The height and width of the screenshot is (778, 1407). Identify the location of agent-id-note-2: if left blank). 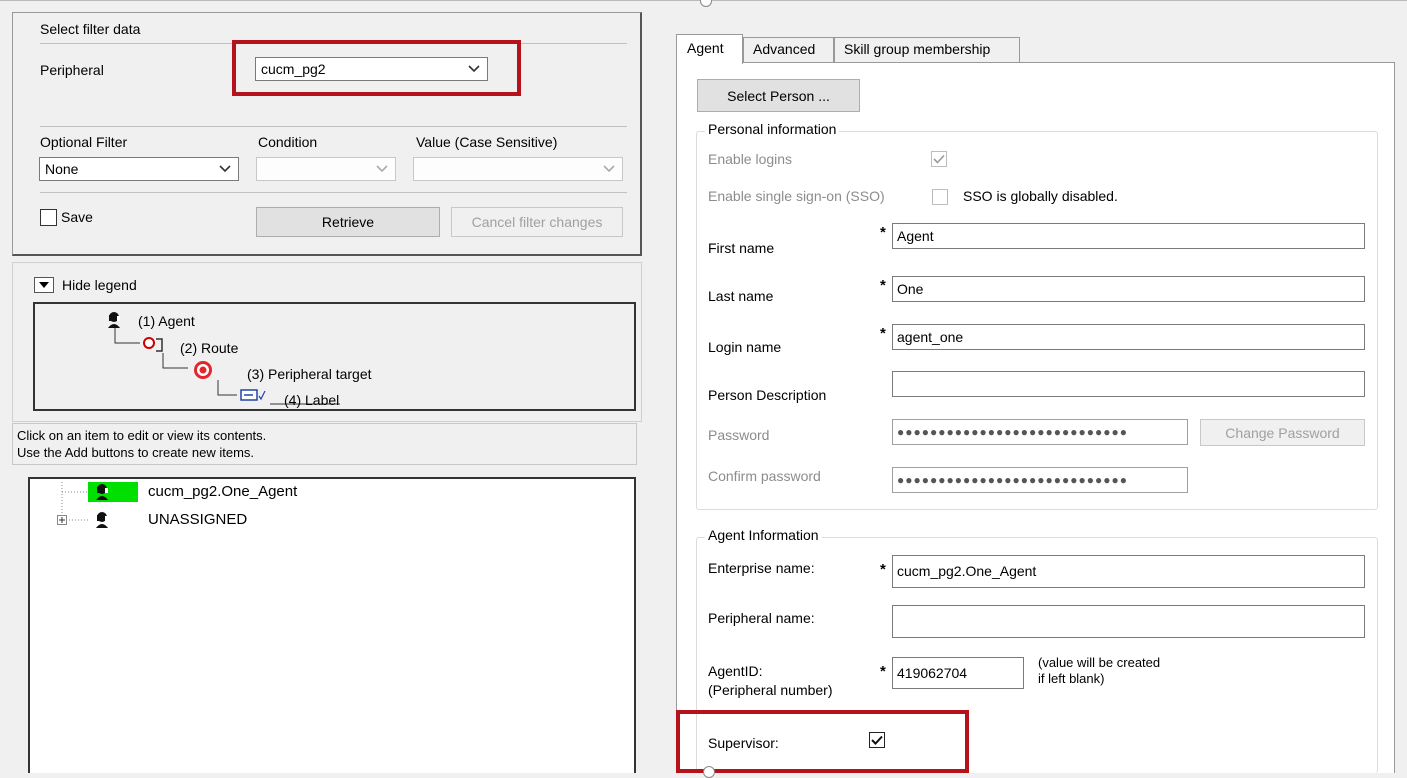
(1071, 678).